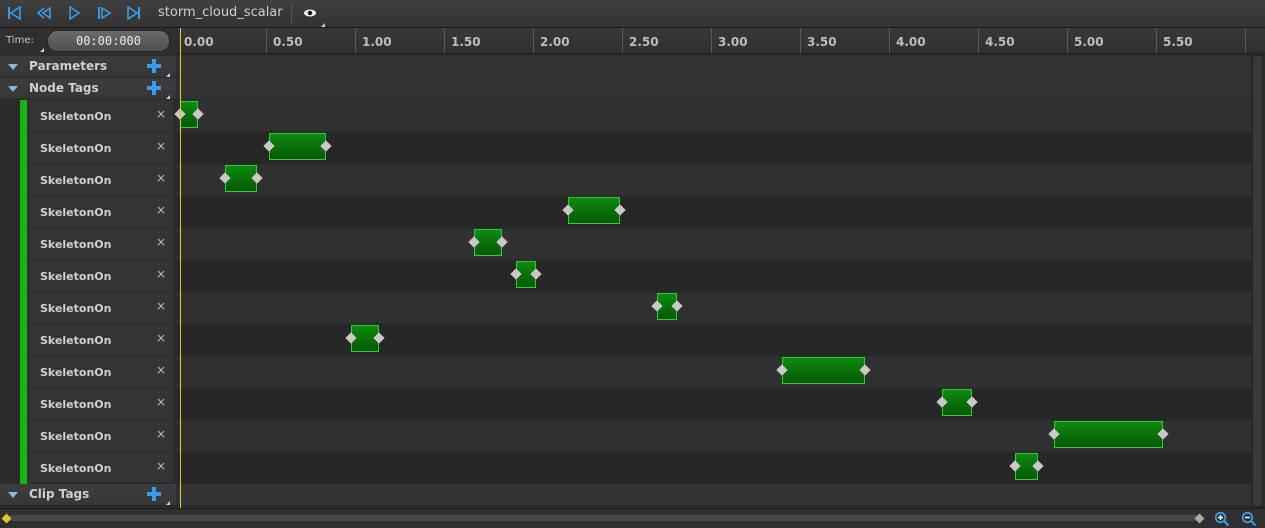 This screenshot has width=1265, height=528. Describe the element at coordinates (714, 494) in the screenshot. I see `clip-tags-lane` at that location.